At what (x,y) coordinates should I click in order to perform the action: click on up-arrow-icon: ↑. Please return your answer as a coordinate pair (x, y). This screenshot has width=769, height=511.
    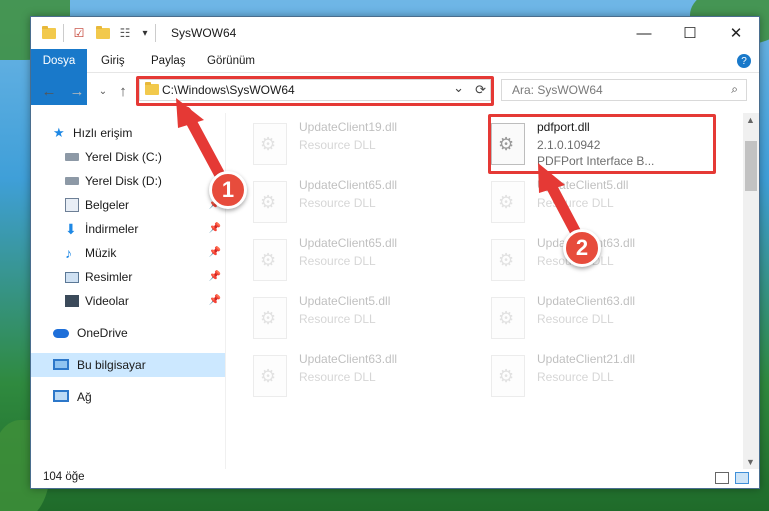
    Looking at the image, I should click on (123, 91).